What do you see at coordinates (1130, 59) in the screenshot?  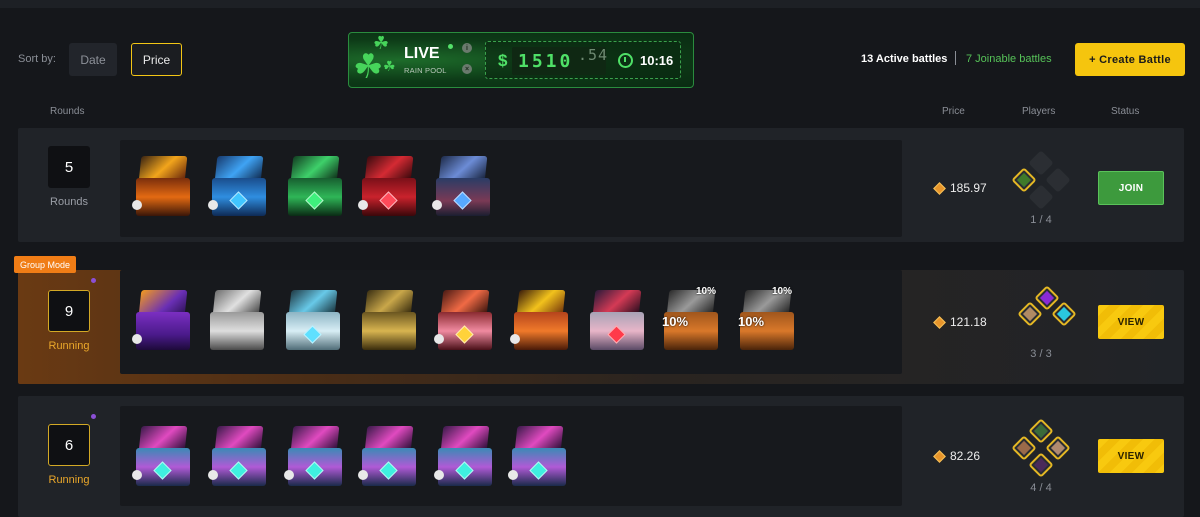 I see `create-battle-button: + Create Battle` at bounding box center [1130, 59].